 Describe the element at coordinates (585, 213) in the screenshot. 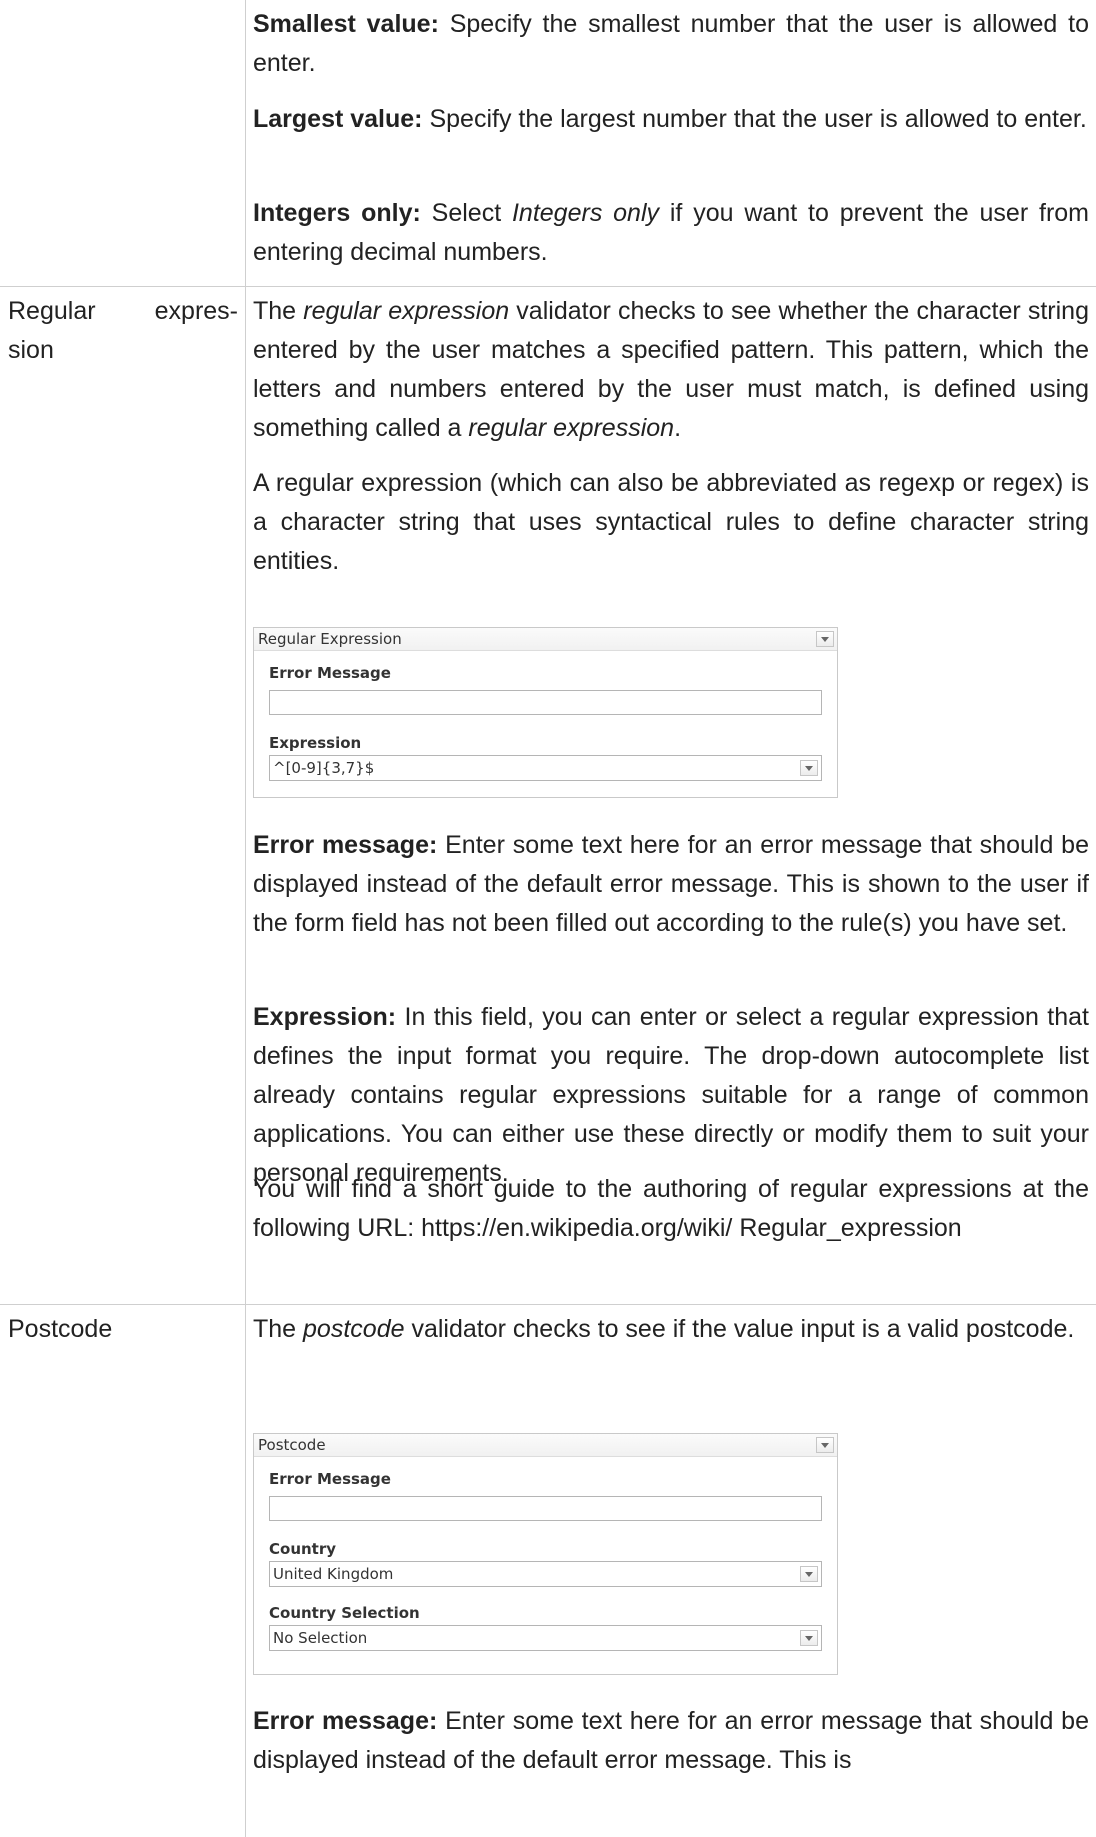

I see `integers-only-option: Integers only` at that location.